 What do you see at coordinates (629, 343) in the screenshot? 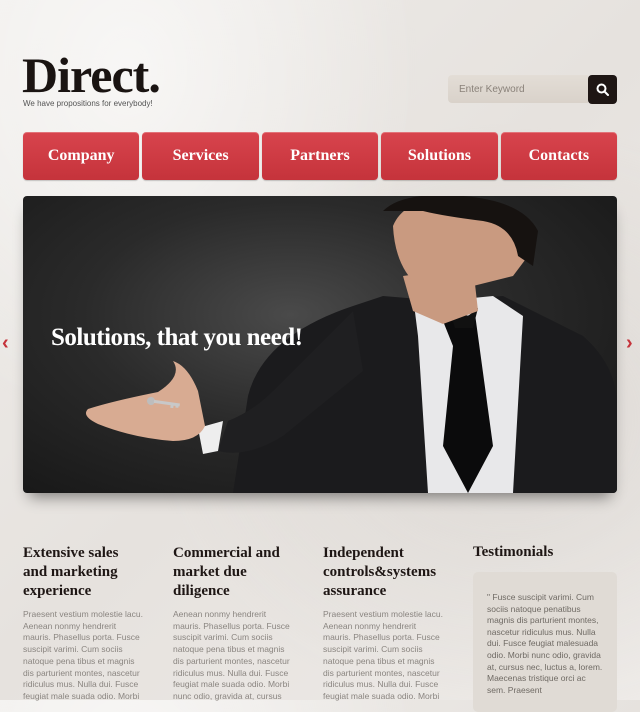
I see `slider-next-arrow: ›` at bounding box center [629, 343].